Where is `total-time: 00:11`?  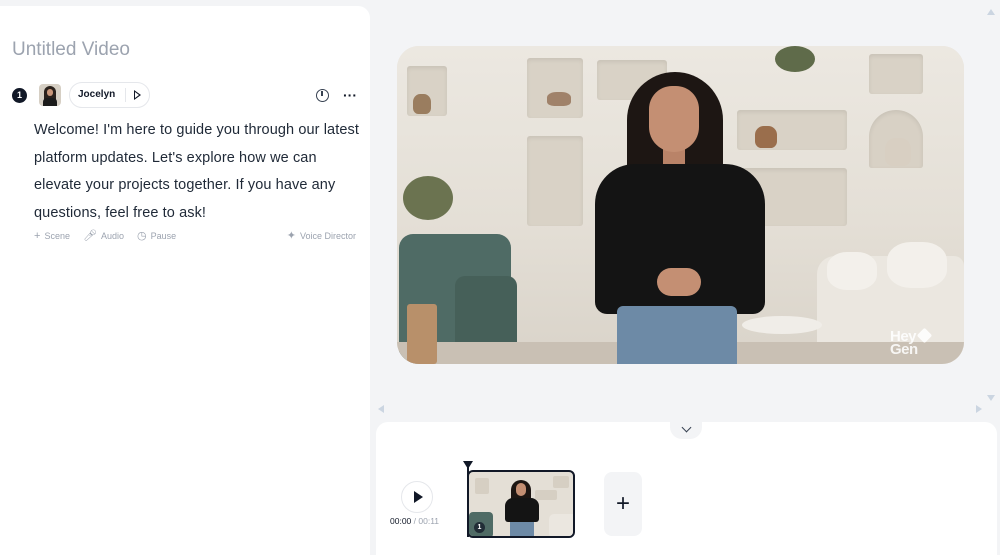 total-time: 00:11 is located at coordinates (429, 521).